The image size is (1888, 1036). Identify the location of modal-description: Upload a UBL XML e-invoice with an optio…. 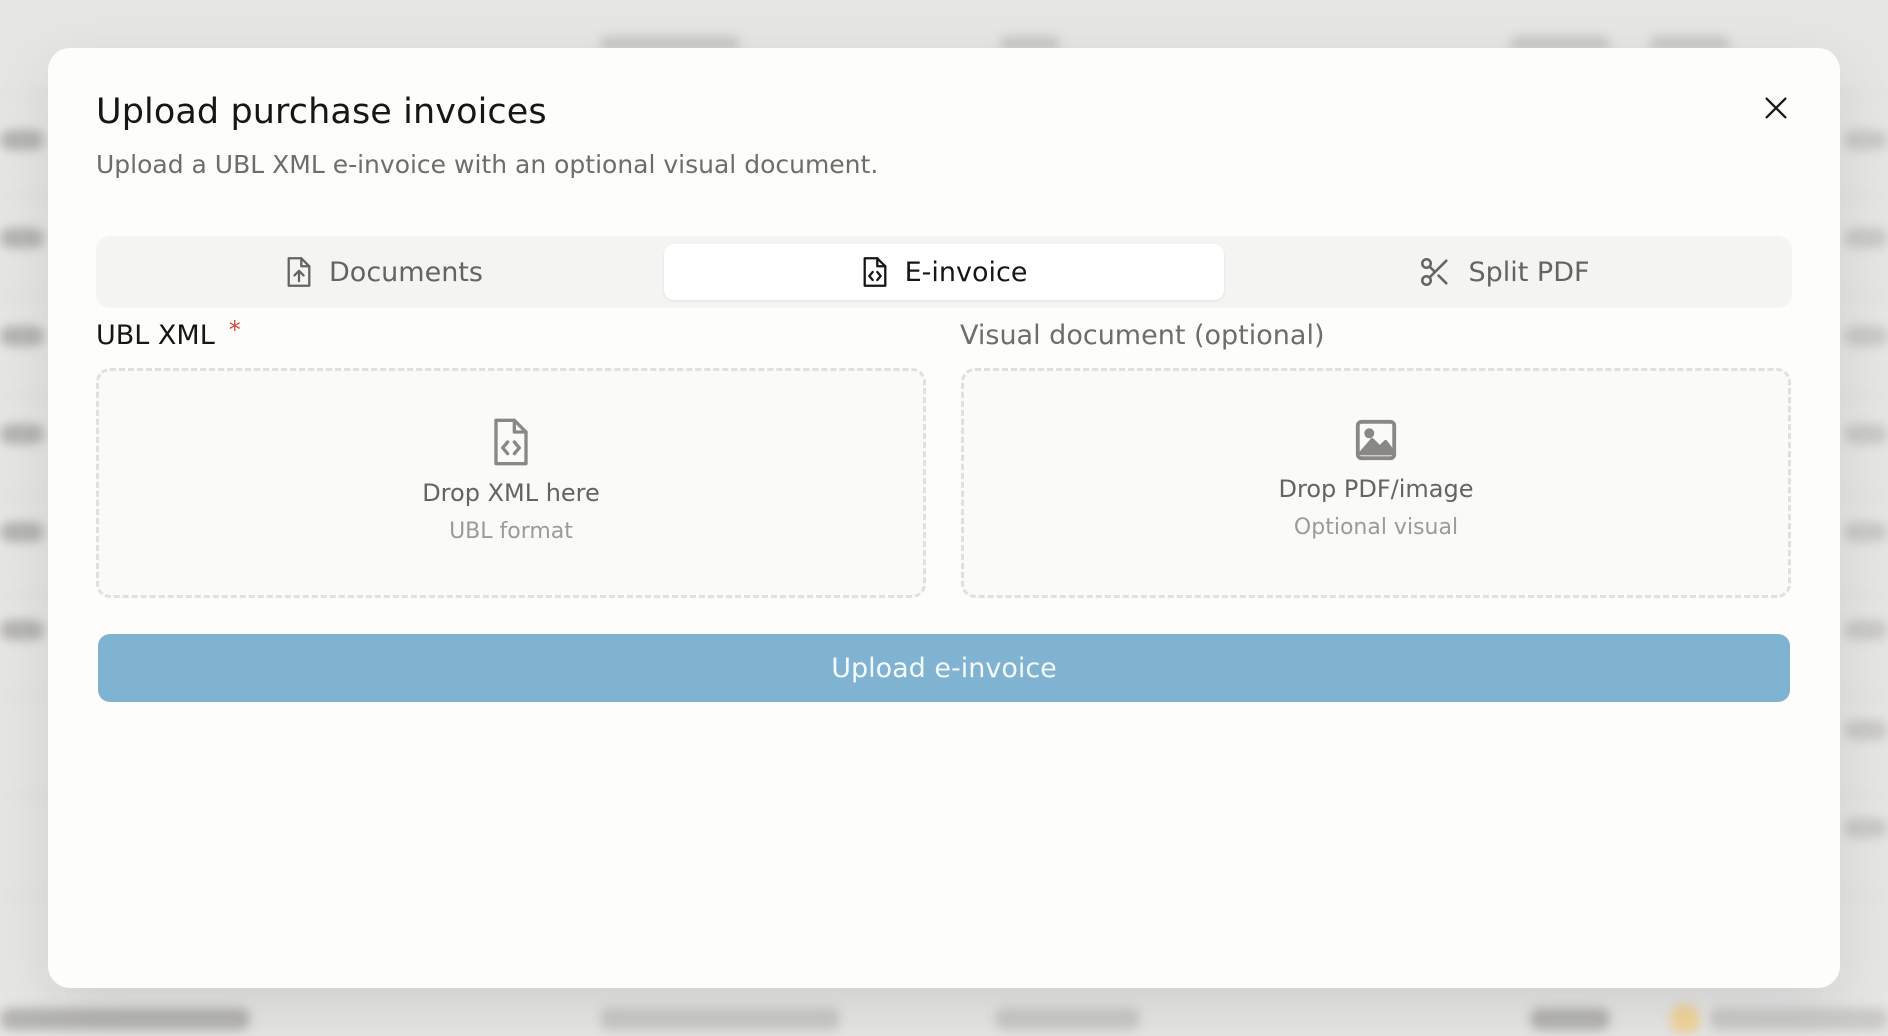
(487, 164).